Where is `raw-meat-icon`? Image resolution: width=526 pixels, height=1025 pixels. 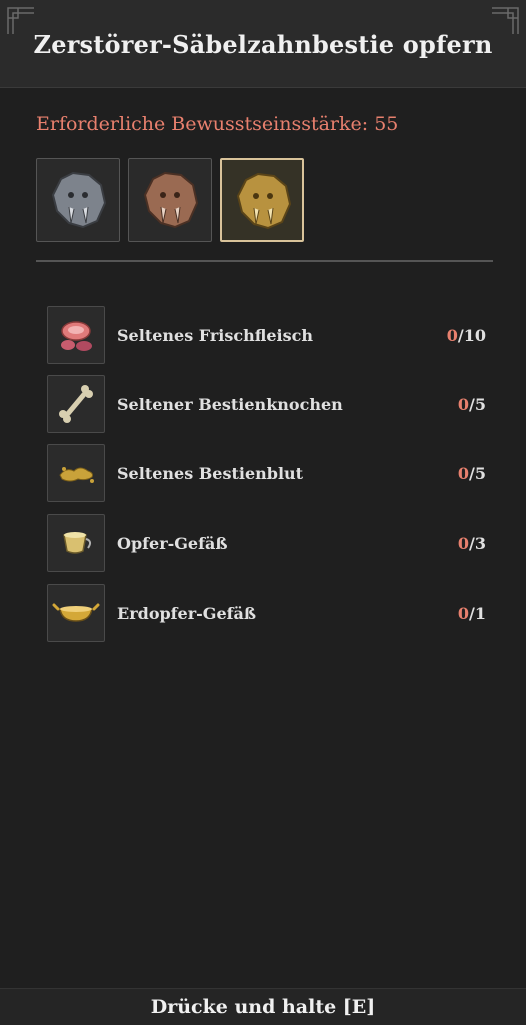 raw-meat-icon is located at coordinates (76, 336).